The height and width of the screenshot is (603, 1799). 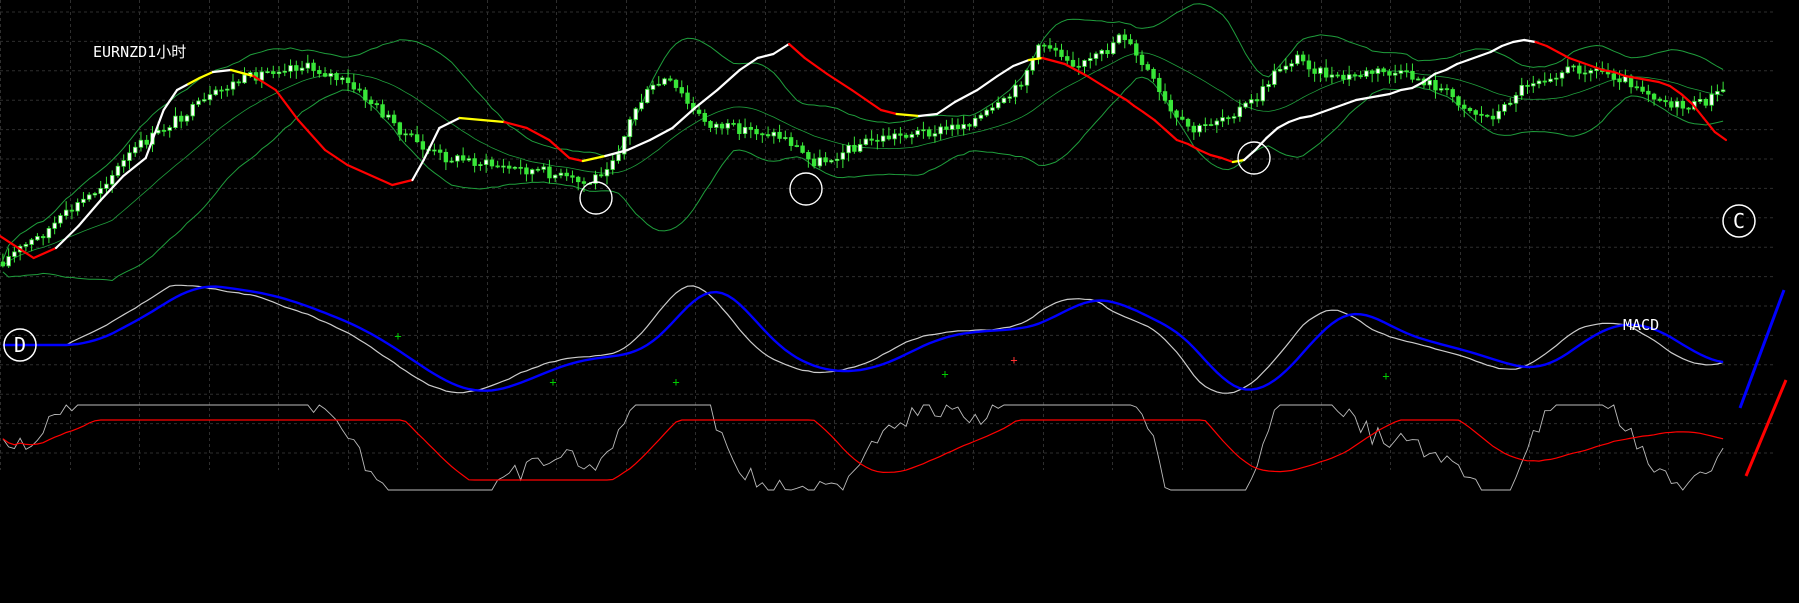 What do you see at coordinates (397, 336) in the screenshot?
I see `signal-marker: +` at bounding box center [397, 336].